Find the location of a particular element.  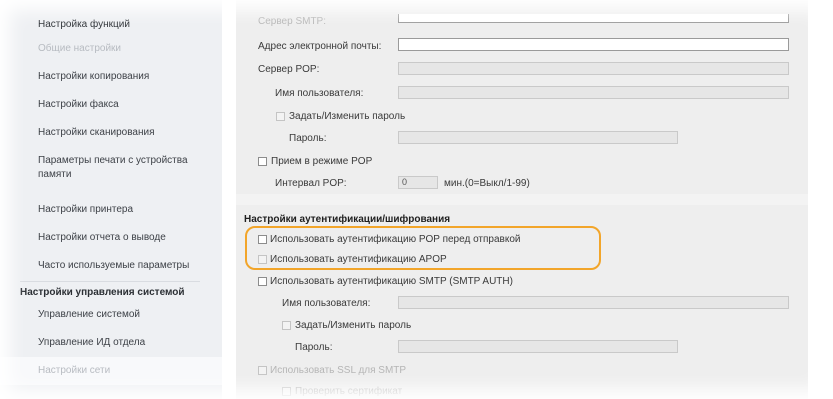

smtp-server-label: Сервер SMTP: is located at coordinates (292, 21).